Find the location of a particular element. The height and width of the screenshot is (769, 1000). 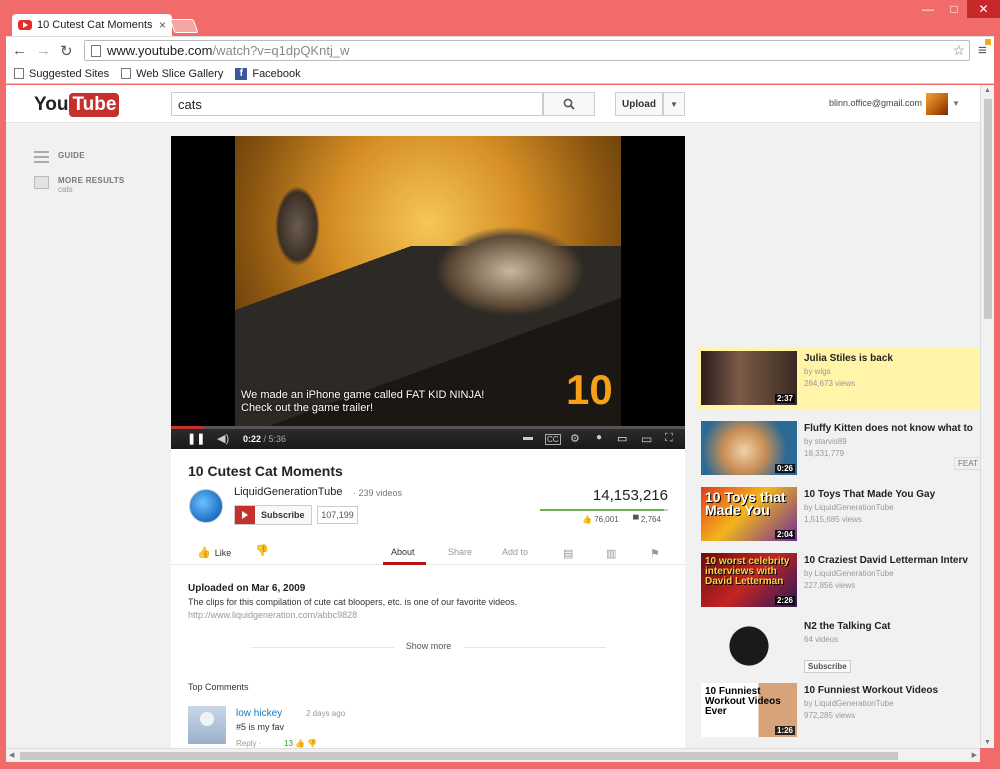

youtube-logo: You Tube is located at coordinates (77, 105).